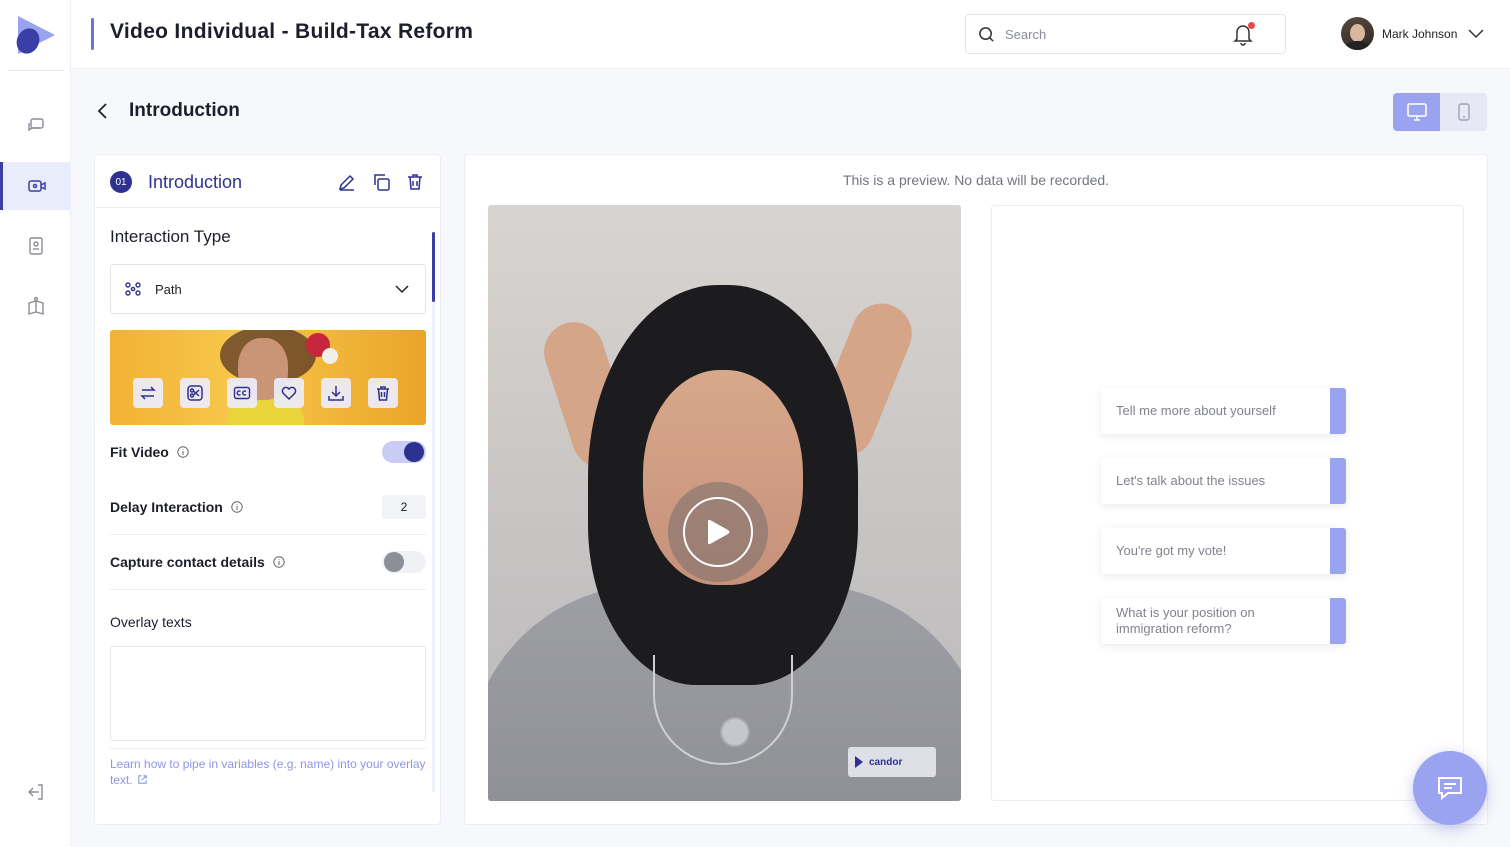 This screenshot has height=847, width=1510. I want to click on choice-text: You're got my vote!, so click(1171, 550).